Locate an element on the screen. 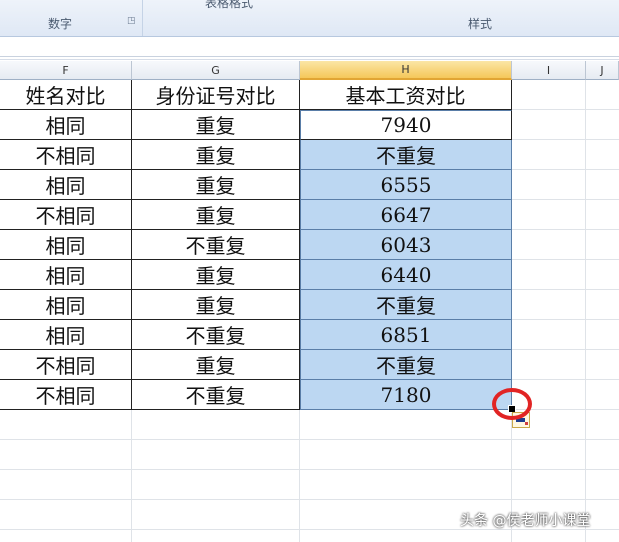 This screenshot has width=619, height=542. cell-f-row3: 相同 is located at coordinates (66, 185).